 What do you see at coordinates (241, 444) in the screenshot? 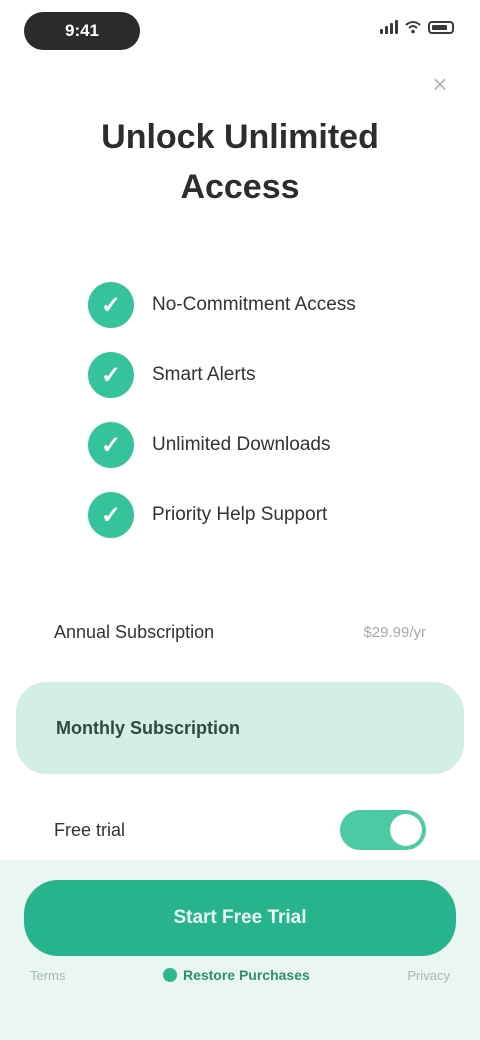
I see `feature-label: Unlimited Downloads` at bounding box center [241, 444].